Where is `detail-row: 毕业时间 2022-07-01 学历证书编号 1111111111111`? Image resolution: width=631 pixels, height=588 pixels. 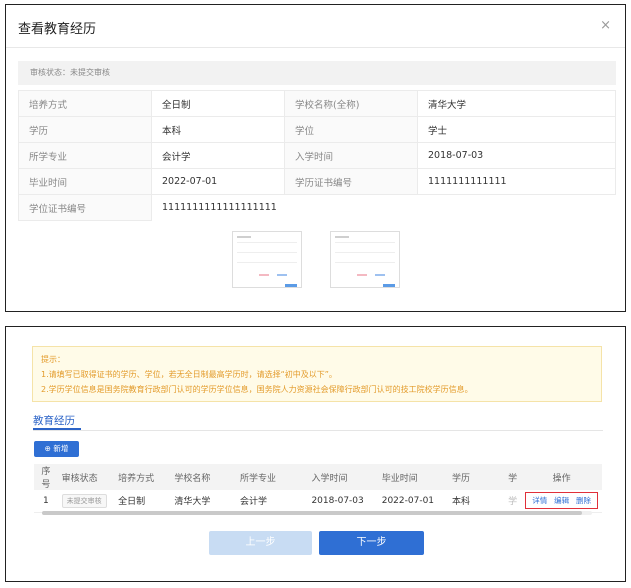 detail-row: 毕业时间 2022-07-01 学历证书编号 1111111111111 is located at coordinates (317, 181).